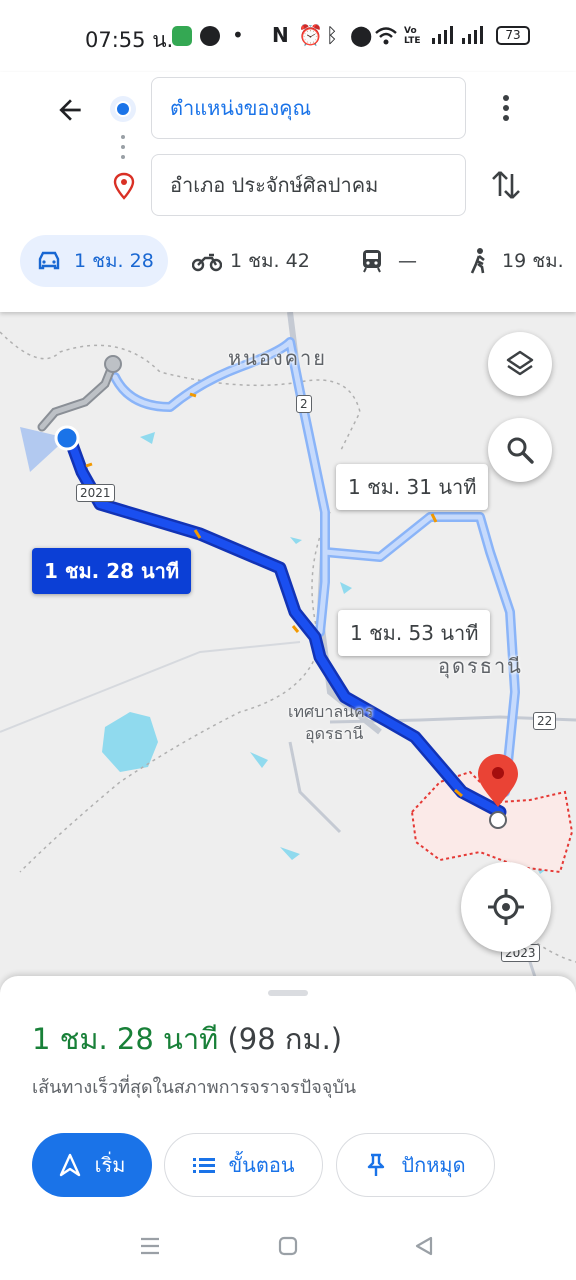  What do you see at coordinates (288, 993) in the screenshot?
I see `drag-handle` at bounding box center [288, 993].